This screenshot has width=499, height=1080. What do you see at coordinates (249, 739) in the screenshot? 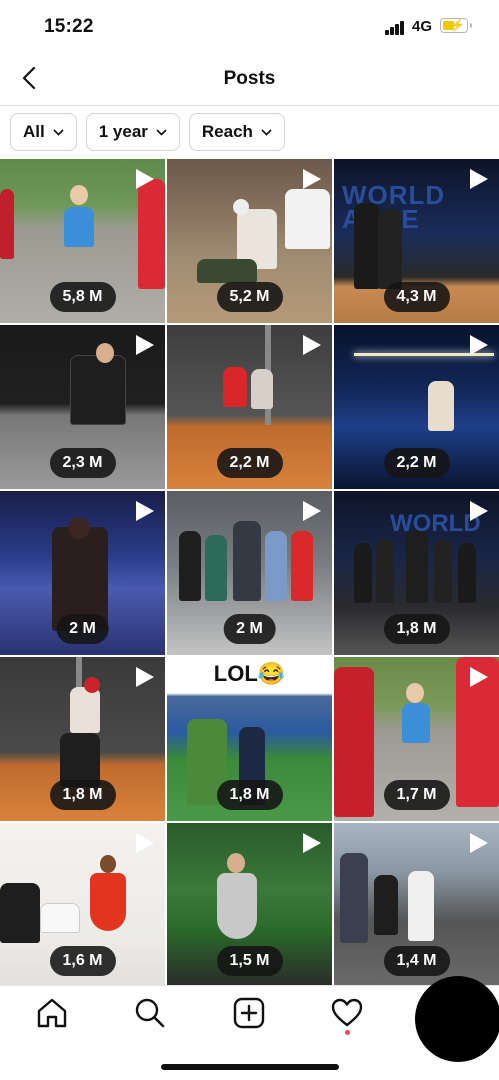
I see `post-thumbnail: LOL😂 1,8 M` at bounding box center [249, 739].